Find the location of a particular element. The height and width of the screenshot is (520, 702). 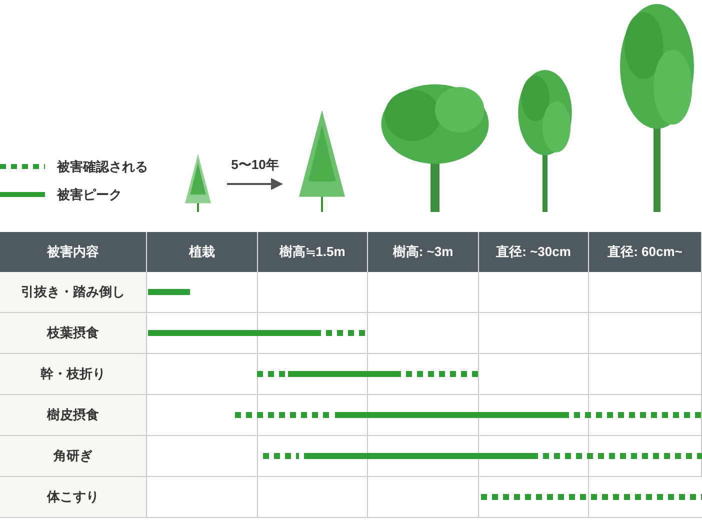

legend-label: 被害確認される is located at coordinates (102, 167).